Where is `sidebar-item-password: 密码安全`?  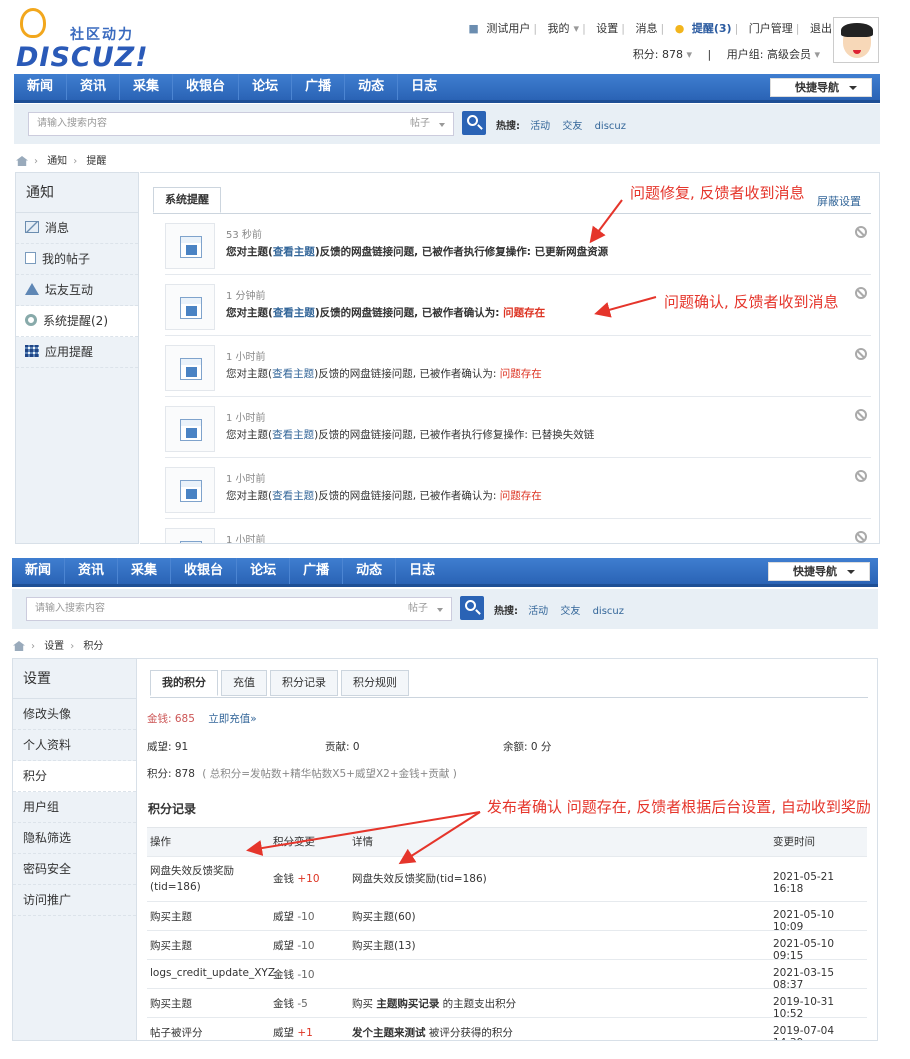
sidebar-item-password: 密码安全 is located at coordinates (74, 869).